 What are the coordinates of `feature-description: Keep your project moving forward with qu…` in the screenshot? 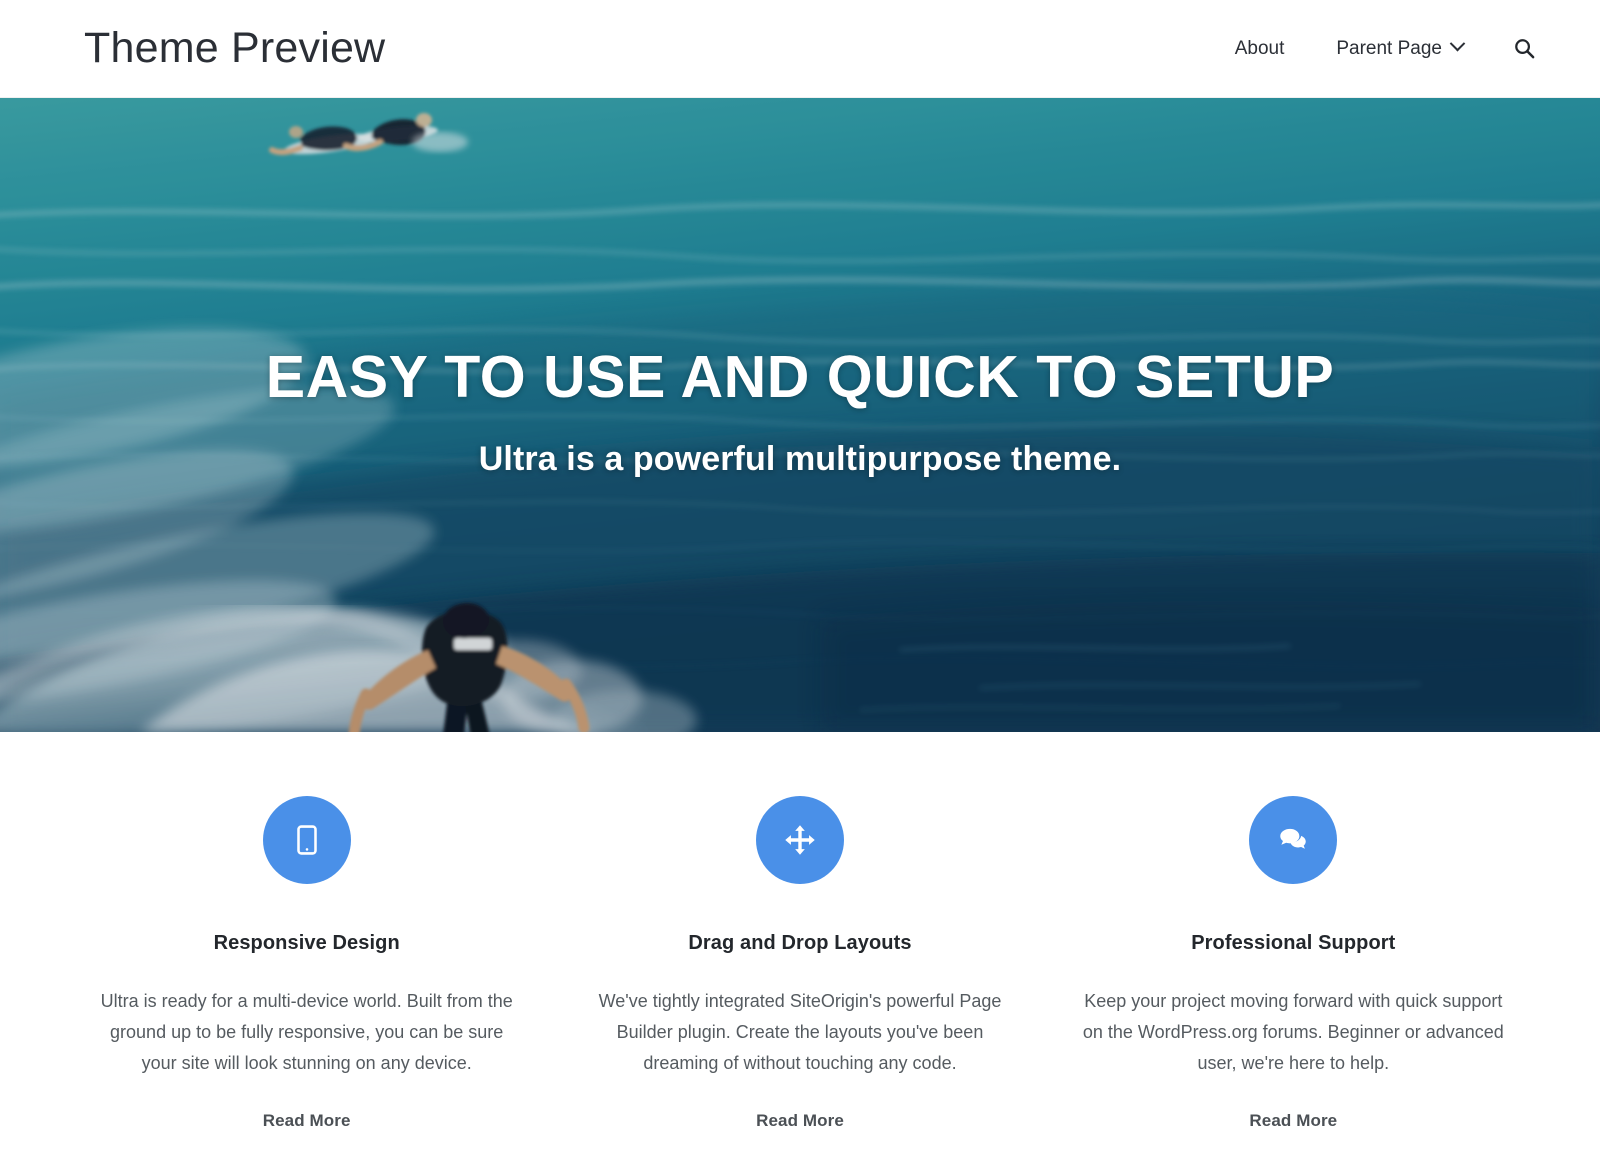 It's located at (1293, 1032).